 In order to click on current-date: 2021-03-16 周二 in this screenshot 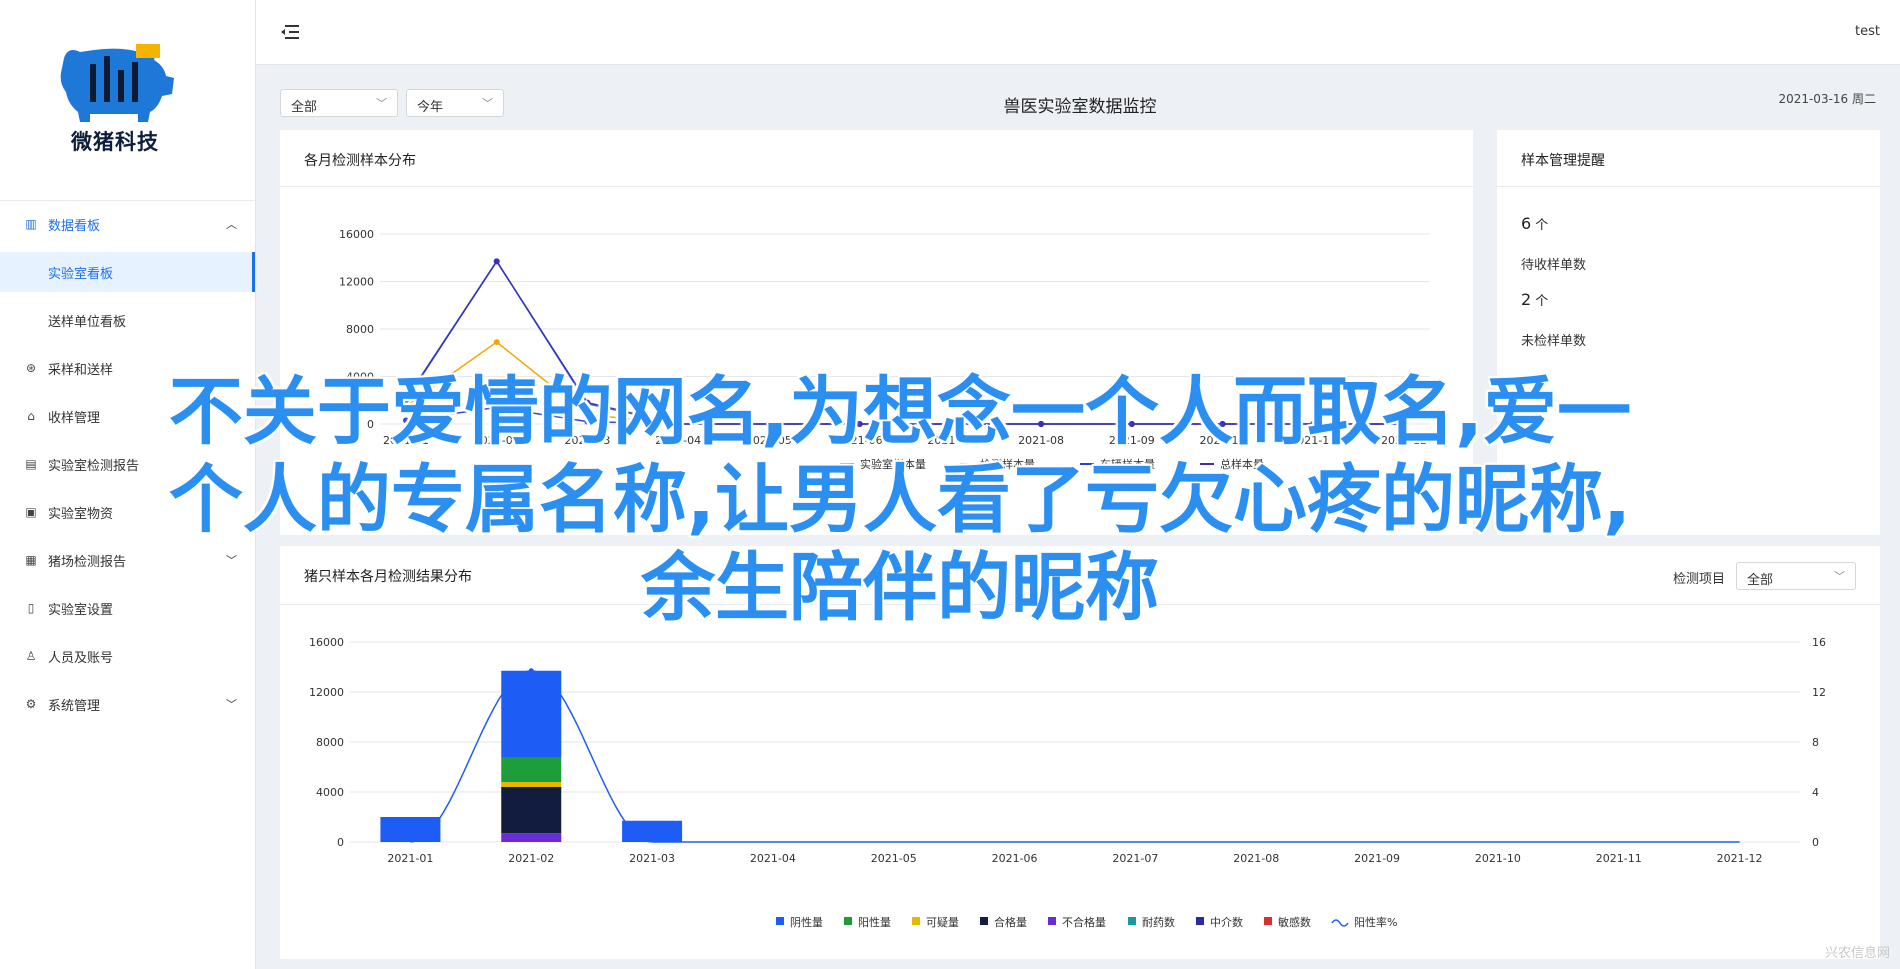, I will do `click(1827, 99)`.